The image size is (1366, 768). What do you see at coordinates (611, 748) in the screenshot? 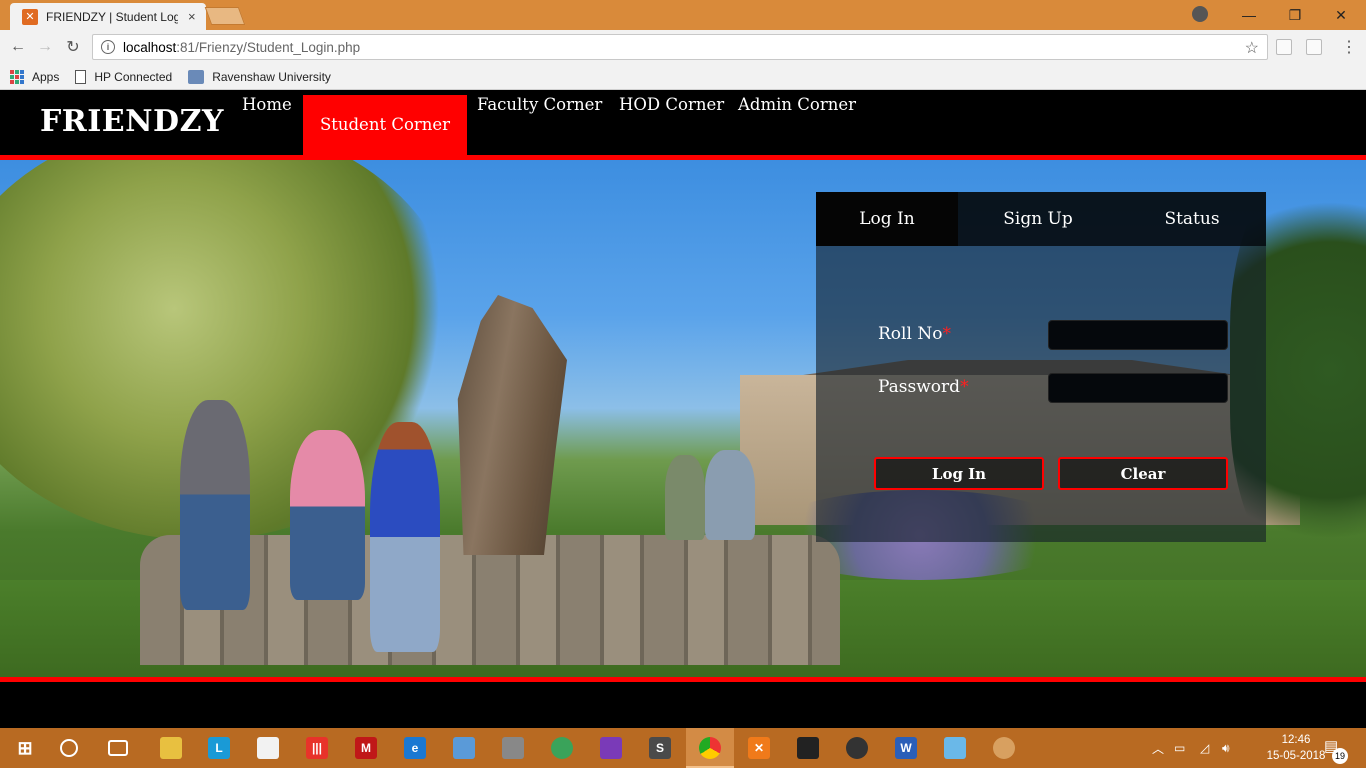
I see `visual-studio-icon` at bounding box center [611, 748].